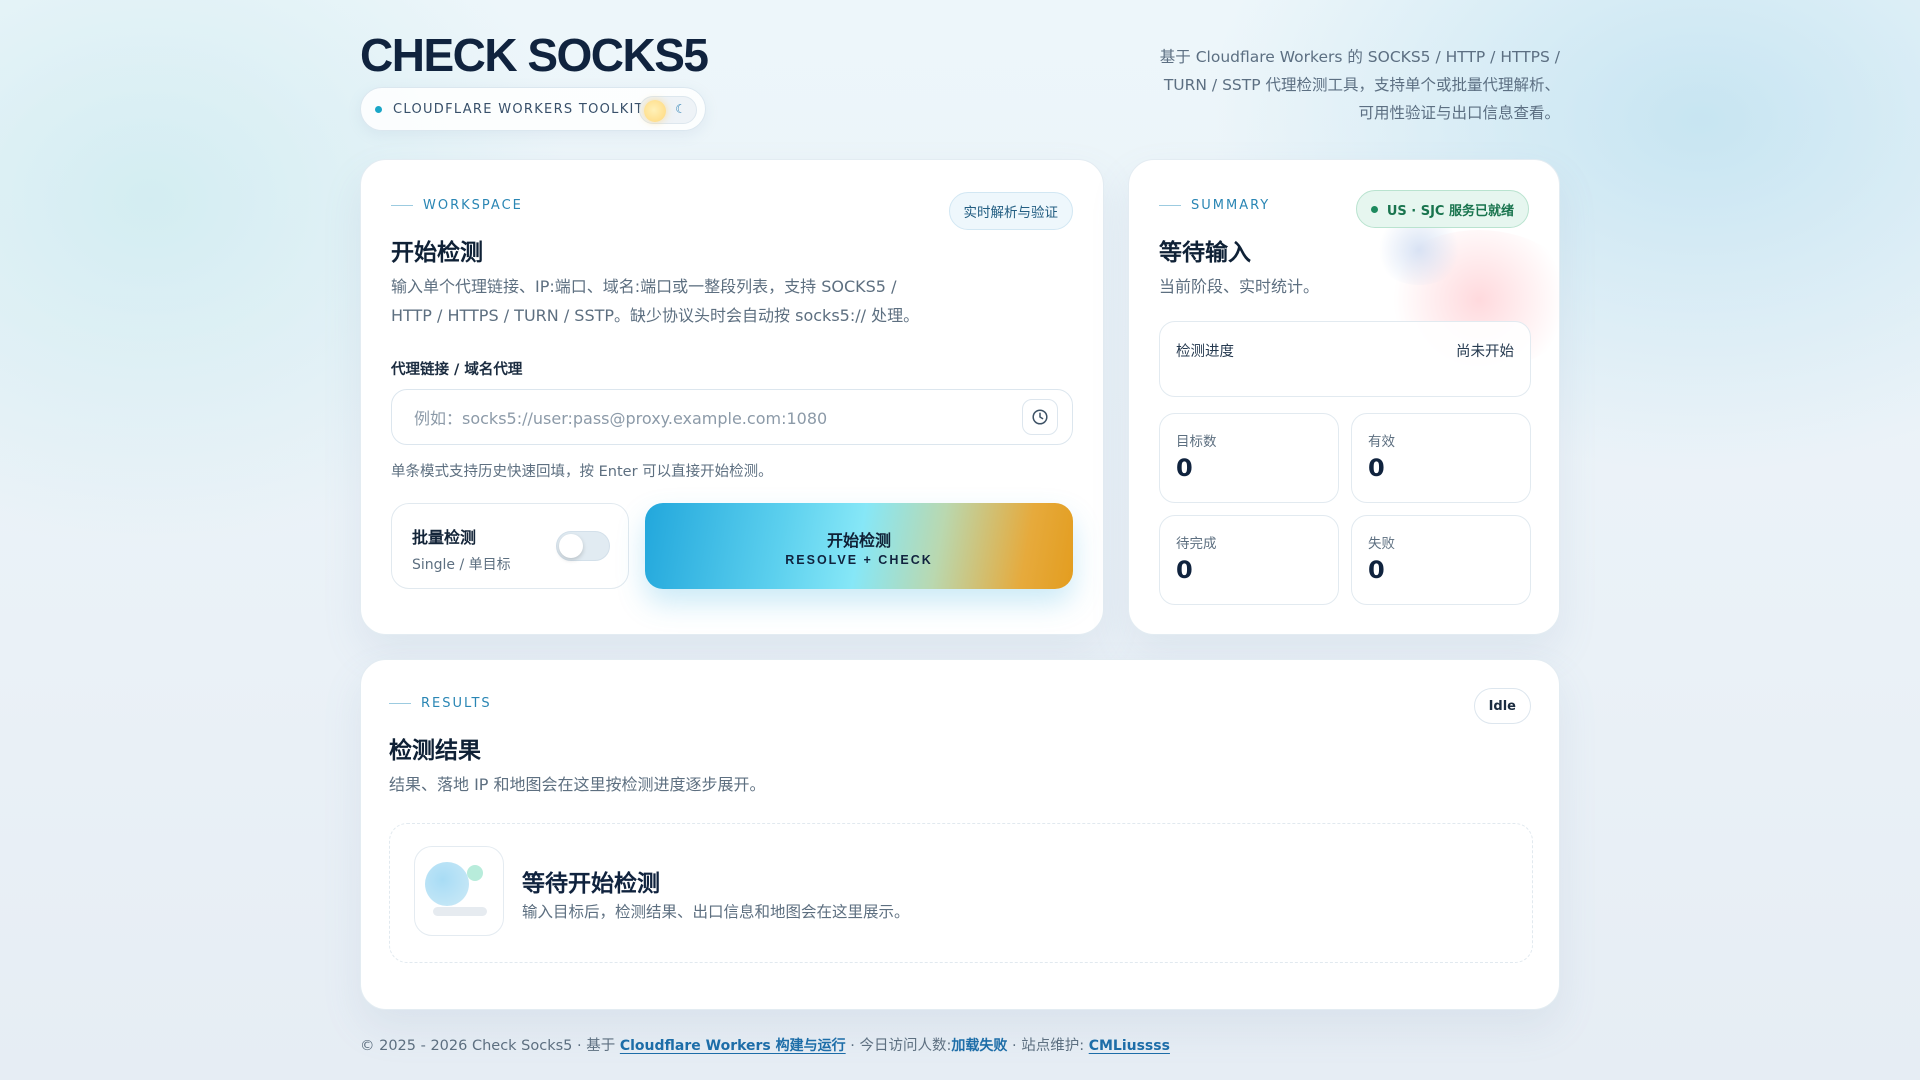 This screenshot has width=1920, height=1080. What do you see at coordinates (591, 884) in the screenshot?
I see `empty-state-title: 等待开始检测` at bounding box center [591, 884].